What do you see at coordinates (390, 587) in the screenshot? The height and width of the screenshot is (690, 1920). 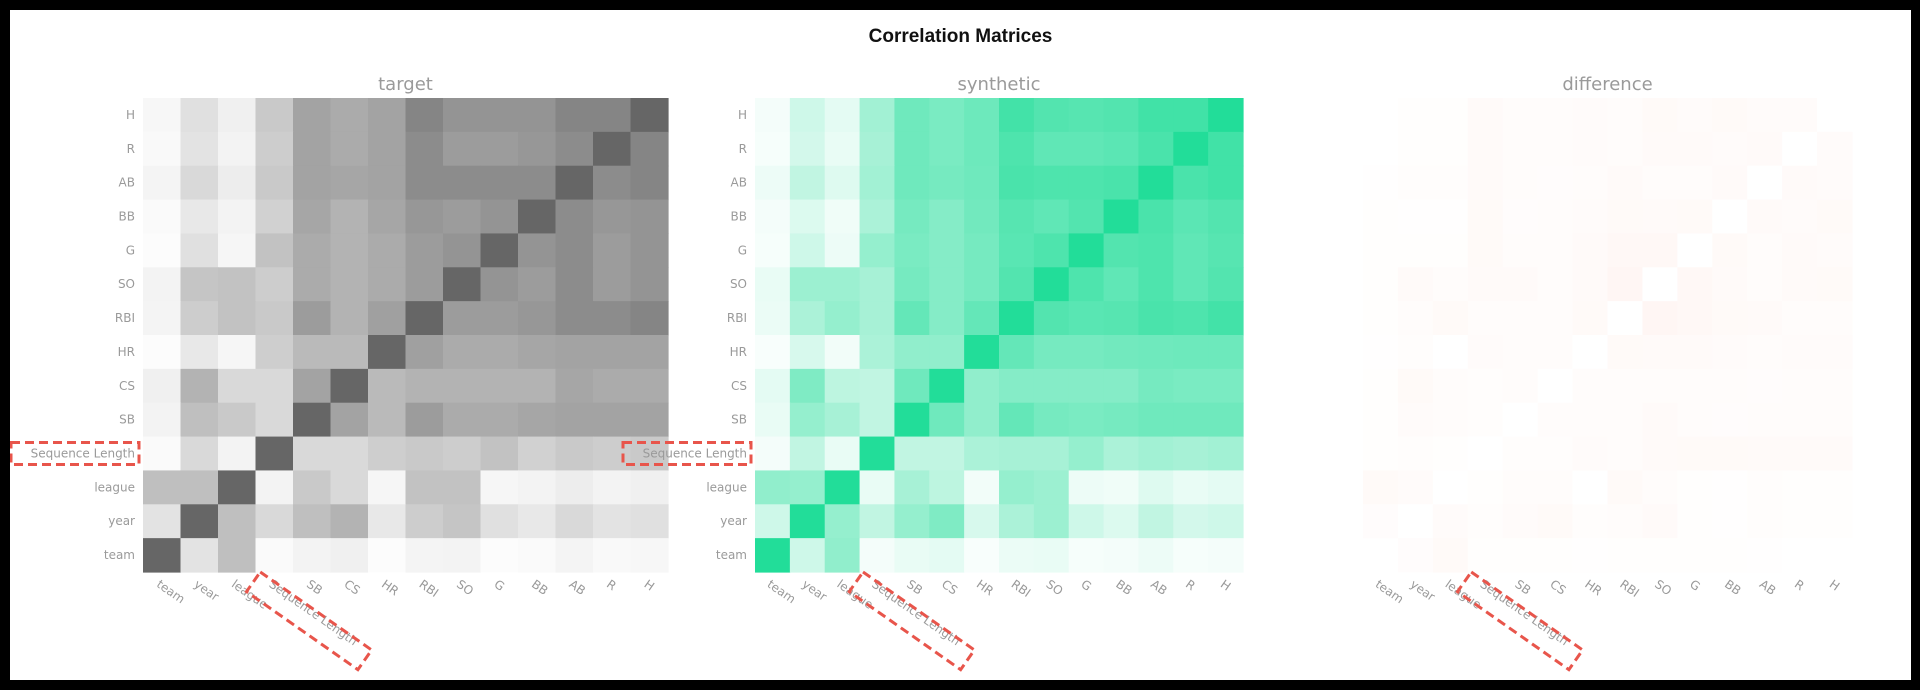 I see `x-tick-label: HR` at bounding box center [390, 587].